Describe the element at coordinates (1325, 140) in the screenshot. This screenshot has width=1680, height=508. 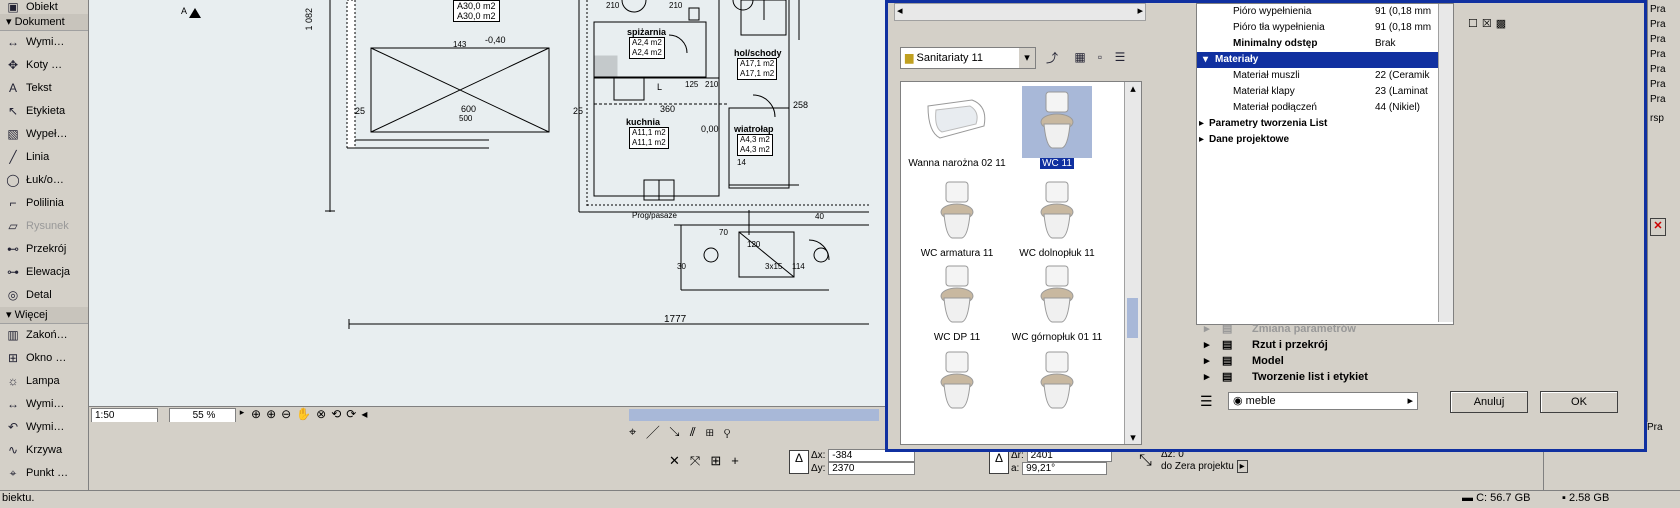
I see `parameter-row: ▸ Dane projektowe` at that location.